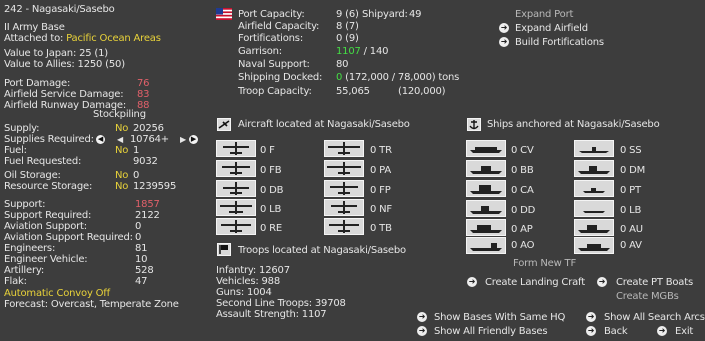 Image resolution: width=705 pixels, height=341 pixels. What do you see at coordinates (594, 245) in the screenshot?
I see `ship-av-button` at bounding box center [594, 245].